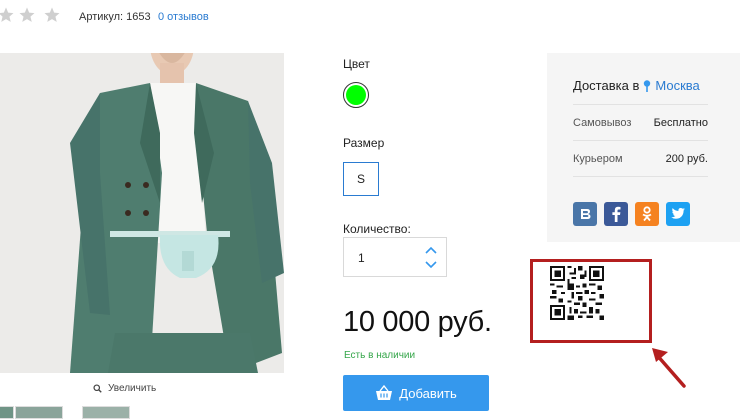  I want to click on arrow-icon, so click(669, 368).